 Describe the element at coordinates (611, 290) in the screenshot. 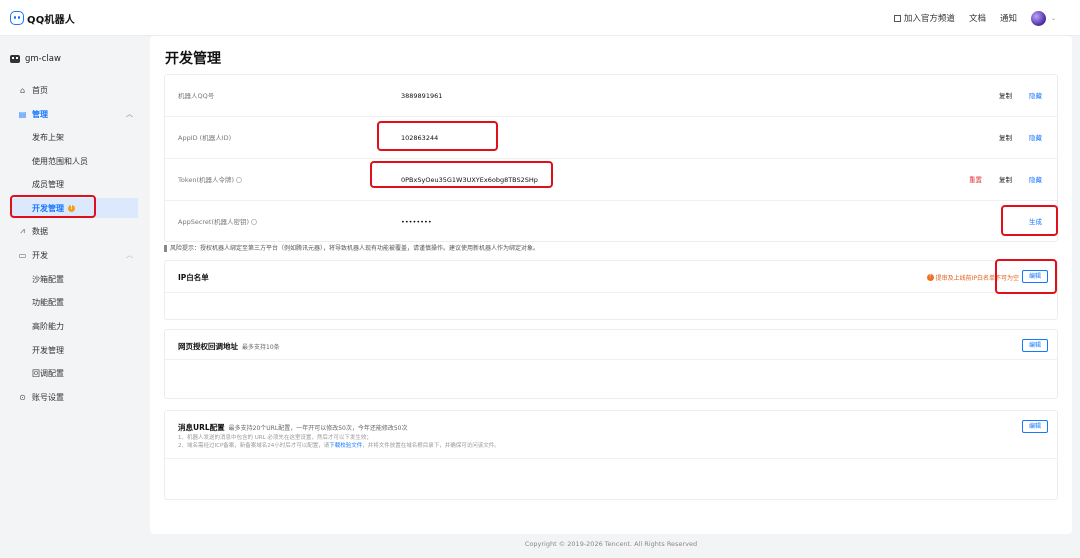

I see `ip-whitelist-card: IP白名单 ! 提审及上线前IP白名单不可为空 编辑` at that location.